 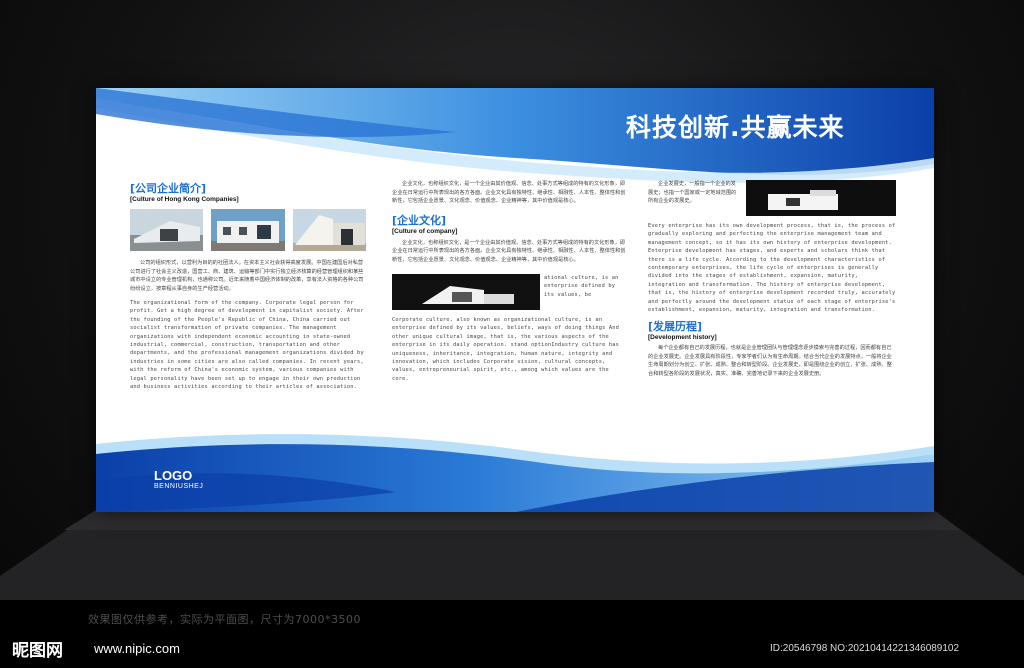 What do you see at coordinates (37, 651) in the screenshot?
I see `watermark-brand: 昵图网` at bounding box center [37, 651].